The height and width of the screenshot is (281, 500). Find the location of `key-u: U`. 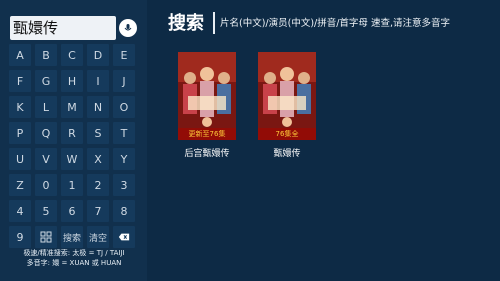

key-u: U is located at coordinates (20, 159).